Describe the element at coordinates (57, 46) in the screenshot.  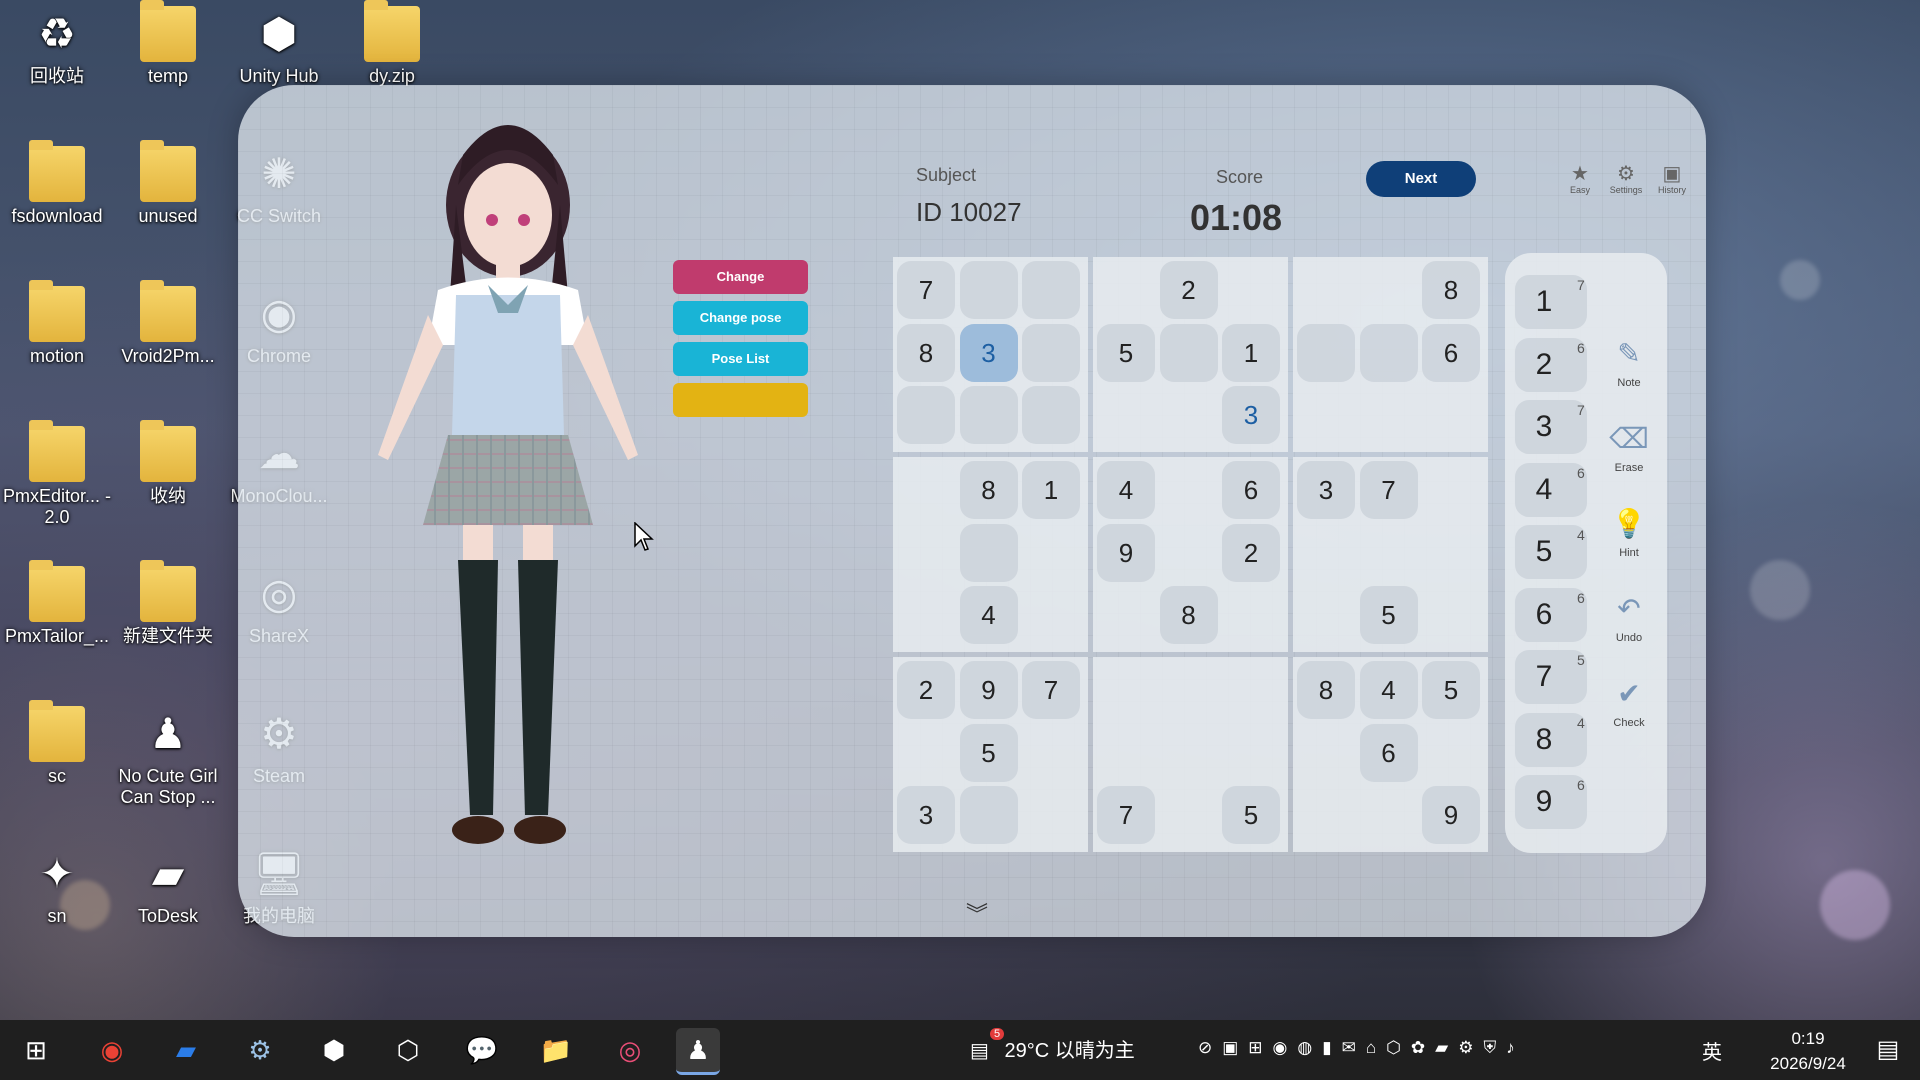
I see `desktop-icon: ♻ 回收站` at that location.